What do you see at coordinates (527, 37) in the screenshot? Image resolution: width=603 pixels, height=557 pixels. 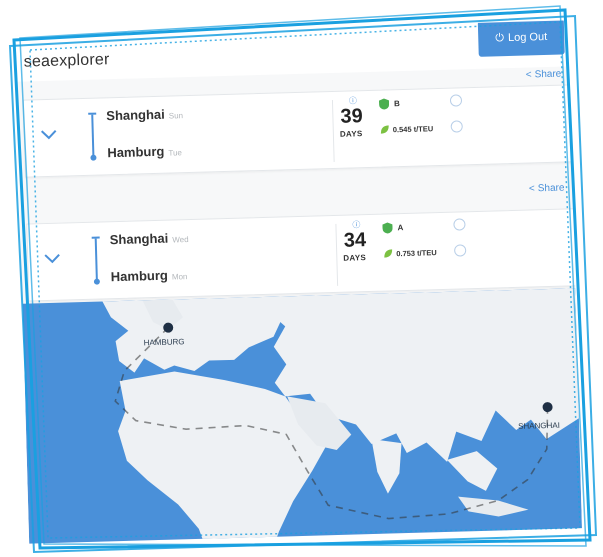 I see `logout-label: Log Out` at bounding box center [527, 37].